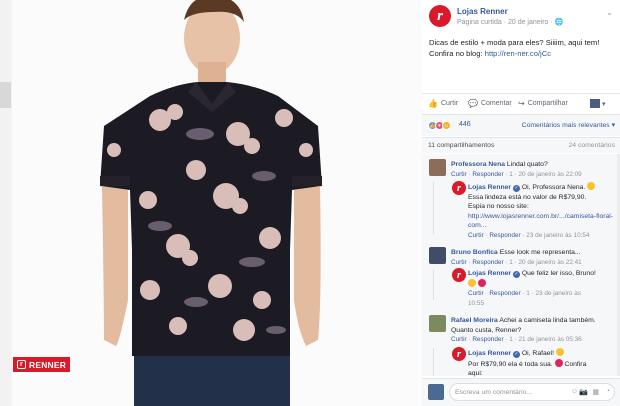  Describe the element at coordinates (498, 207) in the screenshot. I see `comment-text: Espia no nosso site:` at that location.